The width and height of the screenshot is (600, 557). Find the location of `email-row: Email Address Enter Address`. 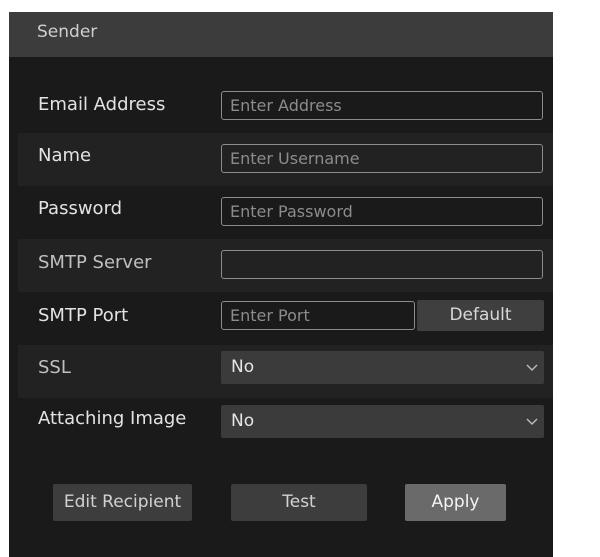

email-row: Email Address Enter Address is located at coordinates (285, 106).